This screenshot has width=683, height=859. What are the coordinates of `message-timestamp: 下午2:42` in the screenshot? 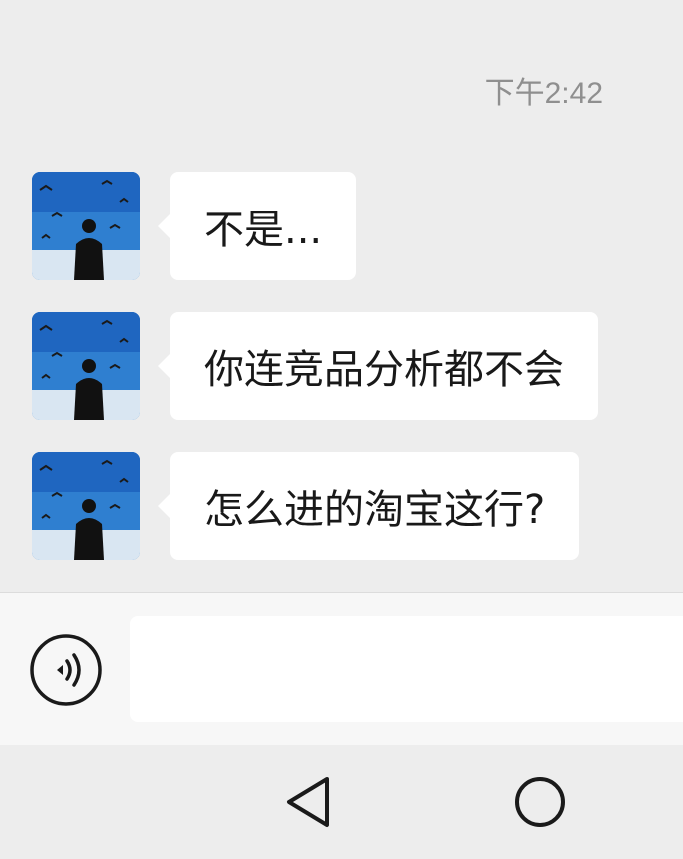 It's located at (543, 93).